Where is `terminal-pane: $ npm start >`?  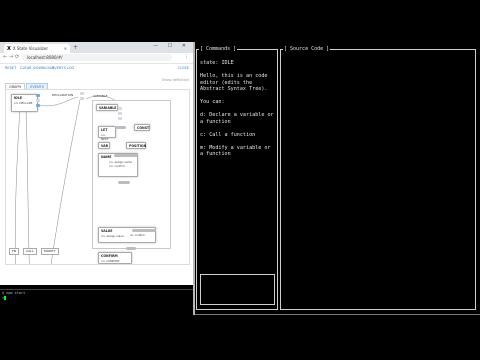 terminal-pane: $ npm start > is located at coordinates (96, 304).